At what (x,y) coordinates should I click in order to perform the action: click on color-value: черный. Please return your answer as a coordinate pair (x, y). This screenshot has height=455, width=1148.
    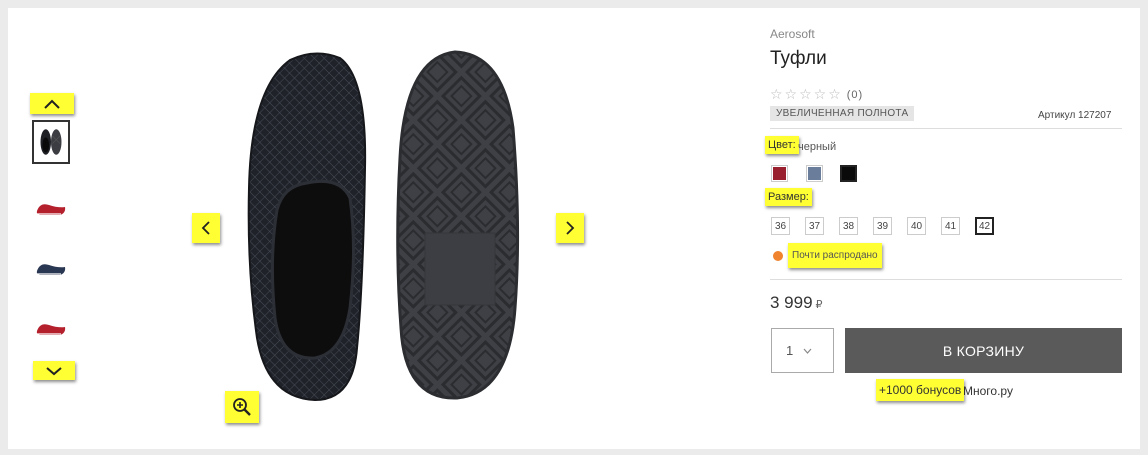
    Looking at the image, I should click on (817, 147).